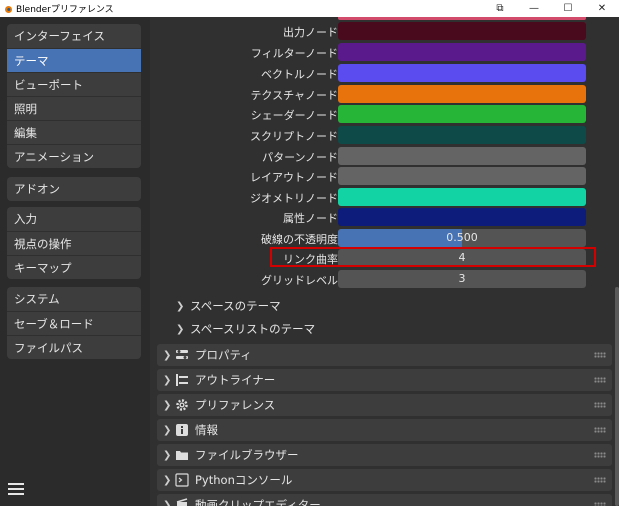 The height and width of the screenshot is (506, 619). I want to click on sidebar-group-input: 入力 視点の操作 キーマップ, so click(74, 243).